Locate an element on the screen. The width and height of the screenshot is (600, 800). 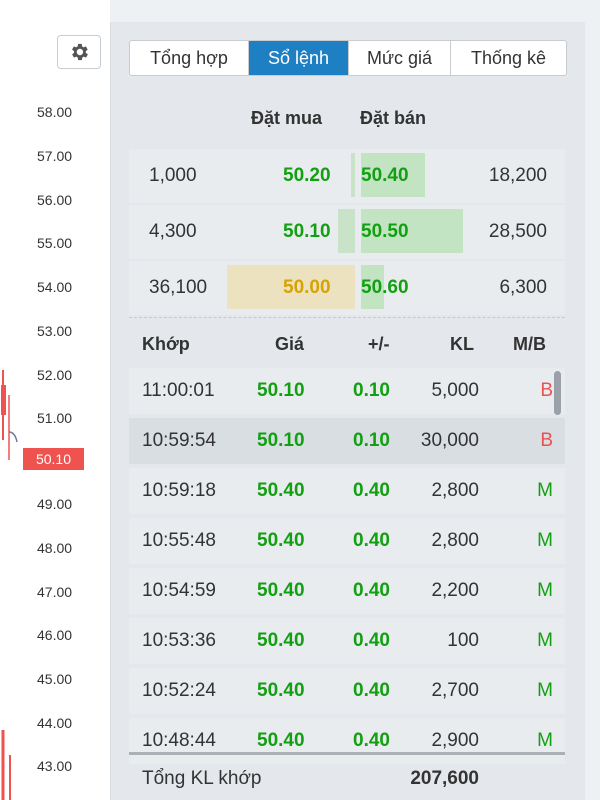
trade-volume: 2,900 is located at coordinates (455, 740).